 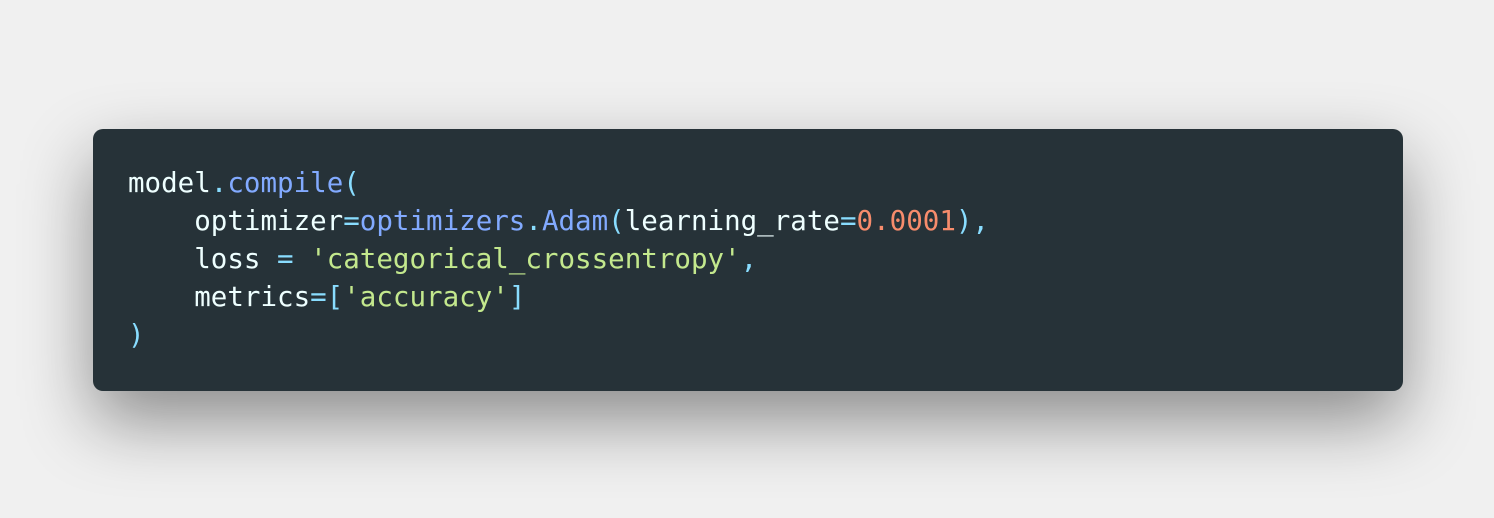 What do you see at coordinates (575, 221) in the screenshot?
I see `code-token: Adam` at bounding box center [575, 221].